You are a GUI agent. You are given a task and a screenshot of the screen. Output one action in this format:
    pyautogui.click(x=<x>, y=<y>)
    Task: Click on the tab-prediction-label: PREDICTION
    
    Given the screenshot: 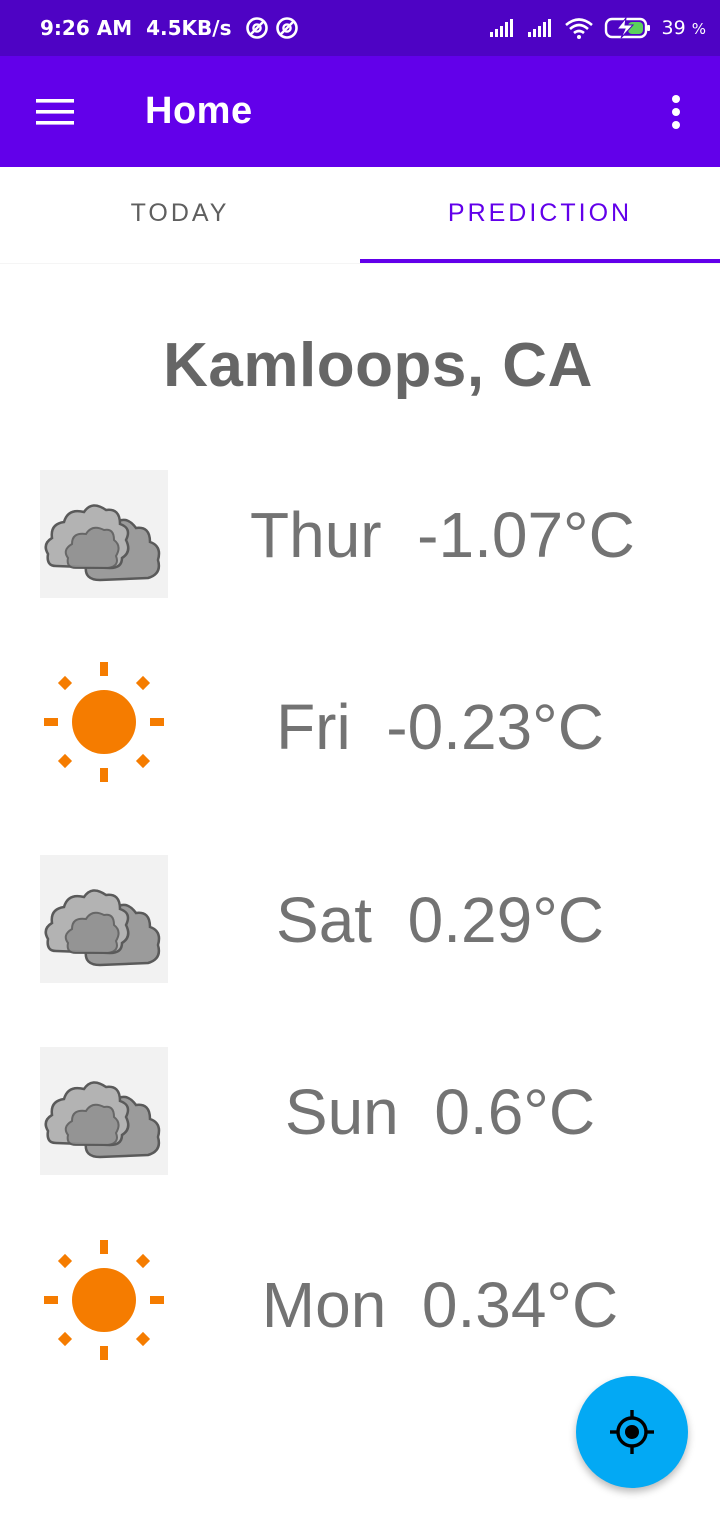 What is the action you would take?
    pyautogui.click(x=540, y=212)
    